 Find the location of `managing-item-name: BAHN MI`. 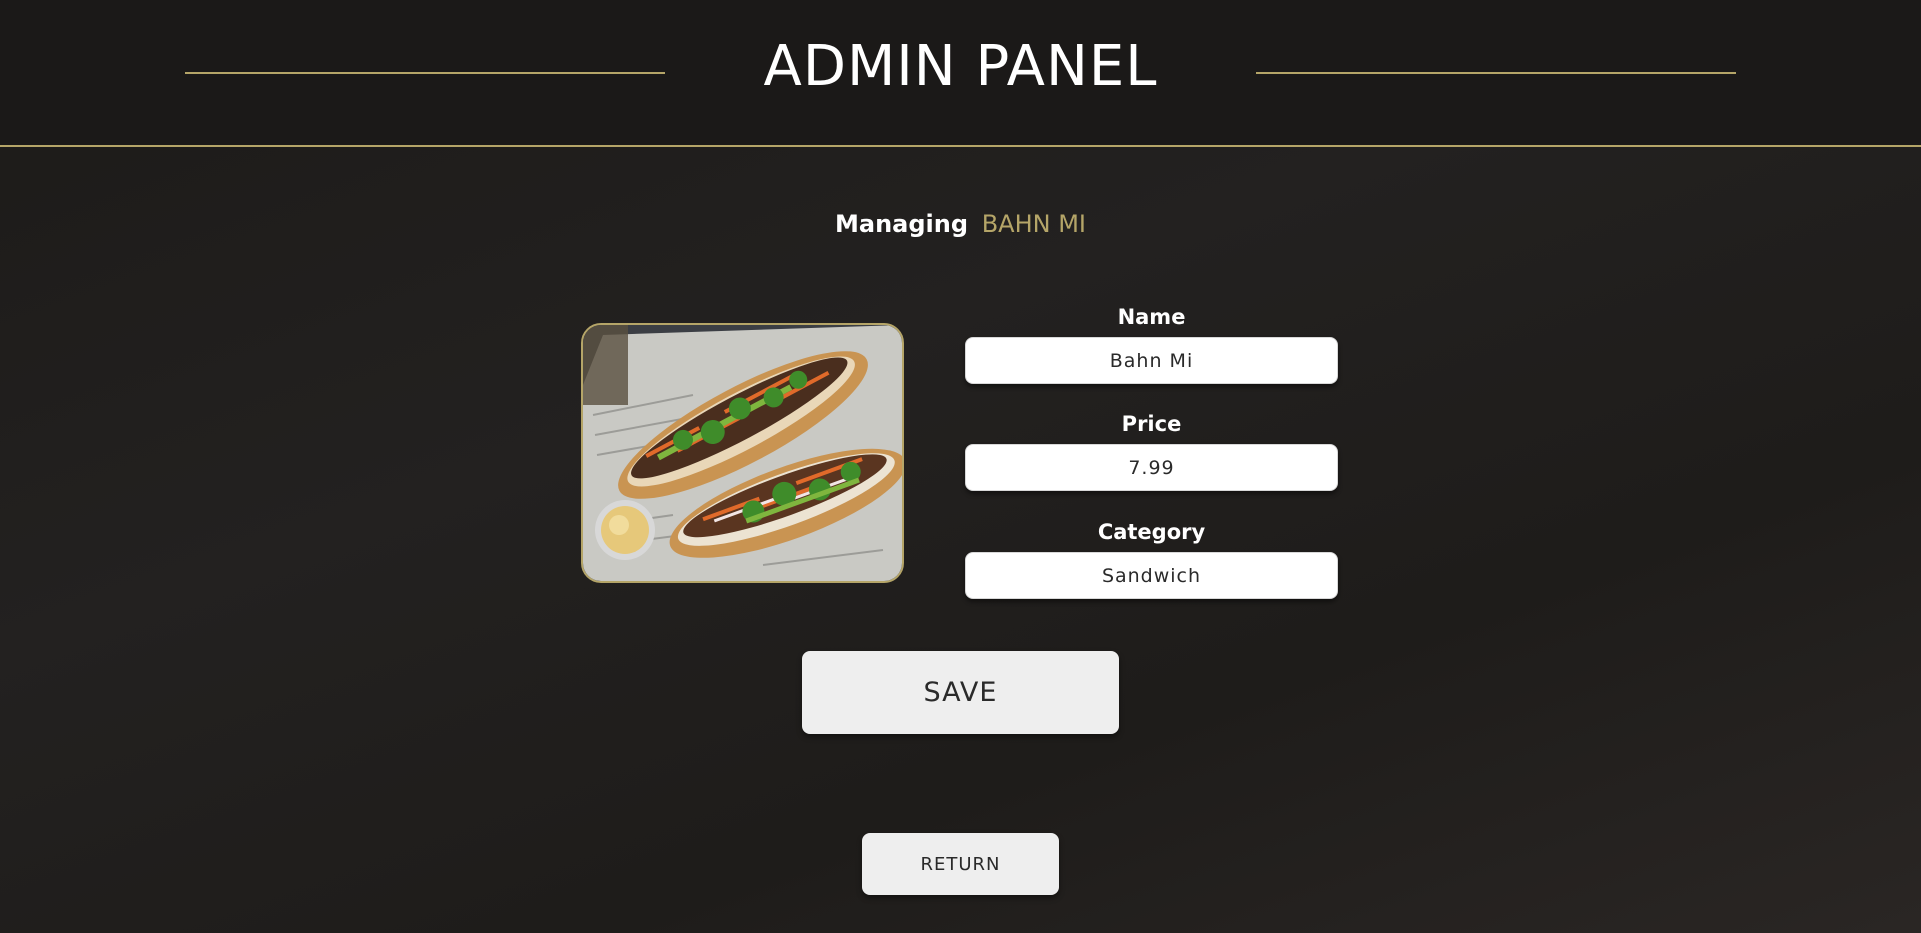

managing-item-name: BAHN MI is located at coordinates (1033, 224).